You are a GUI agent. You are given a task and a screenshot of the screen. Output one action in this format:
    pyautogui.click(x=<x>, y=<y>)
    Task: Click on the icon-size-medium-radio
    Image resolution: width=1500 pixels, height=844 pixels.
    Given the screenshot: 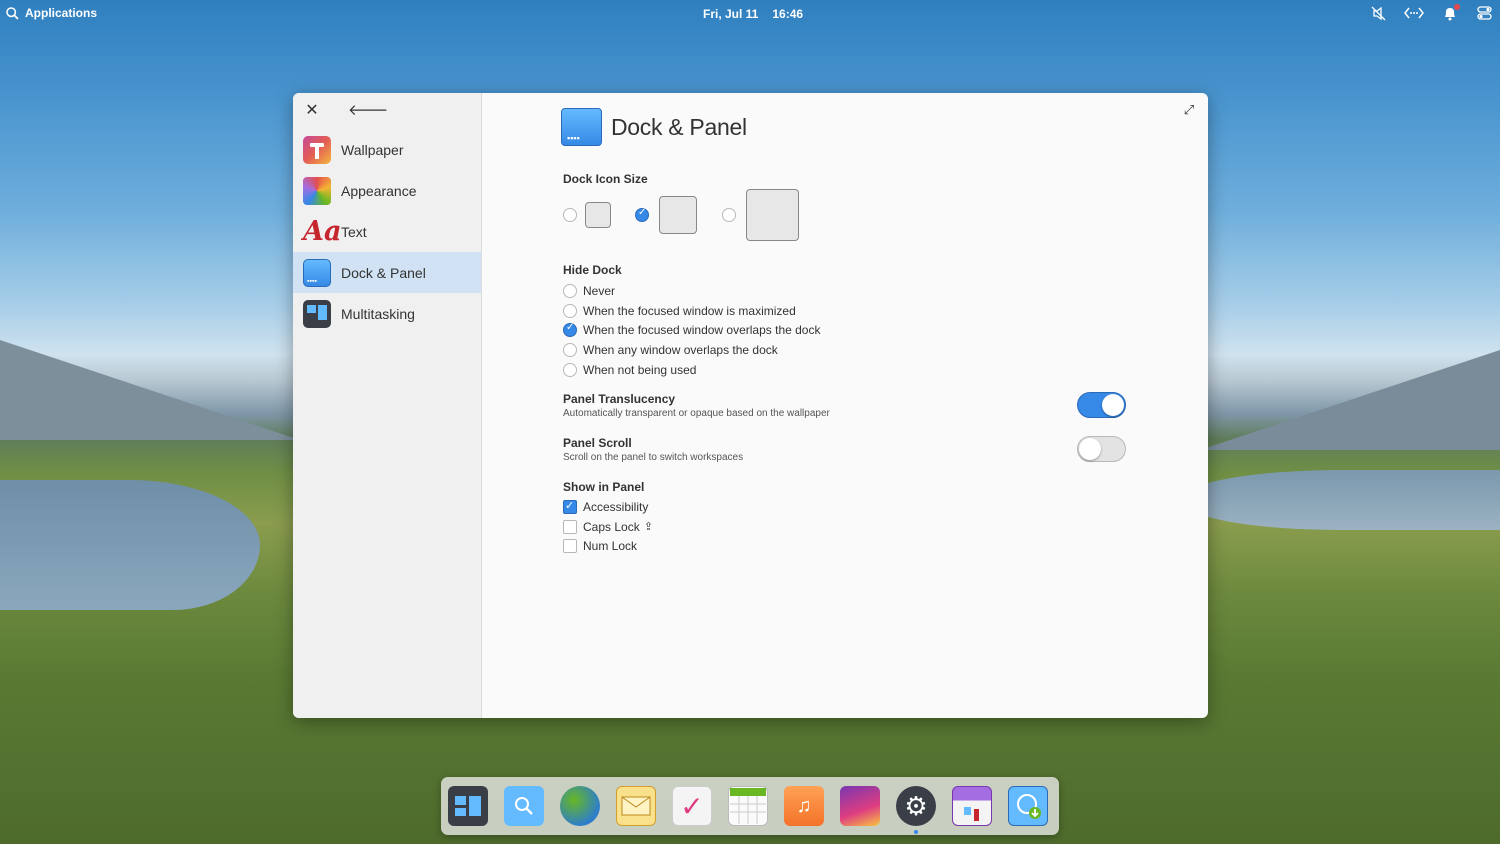 What is the action you would take?
    pyautogui.click(x=642, y=214)
    